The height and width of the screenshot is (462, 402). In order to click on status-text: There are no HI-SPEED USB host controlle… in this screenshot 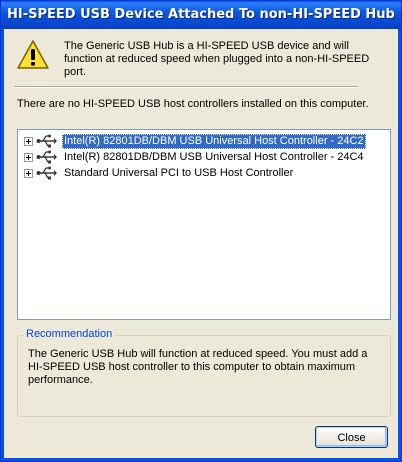, I will do `click(193, 104)`.